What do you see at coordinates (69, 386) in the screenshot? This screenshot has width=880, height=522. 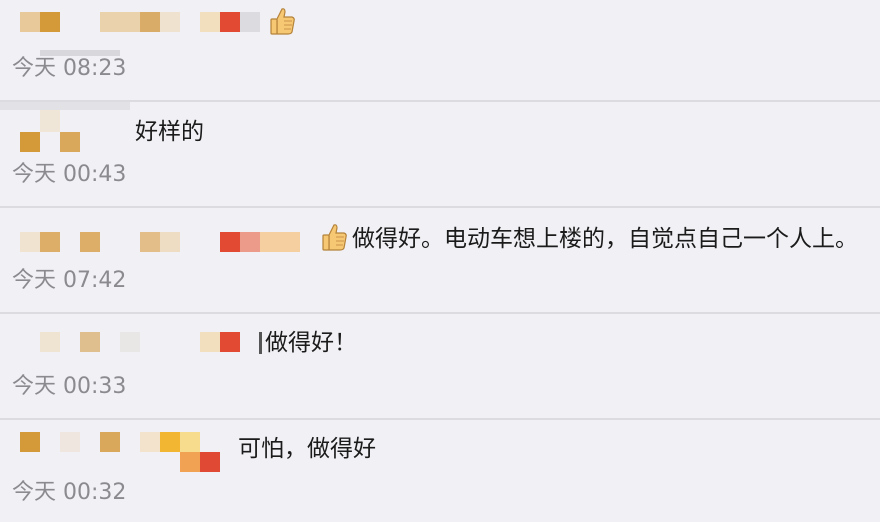 I see `comment-timestamp: 今天 00:33` at bounding box center [69, 386].